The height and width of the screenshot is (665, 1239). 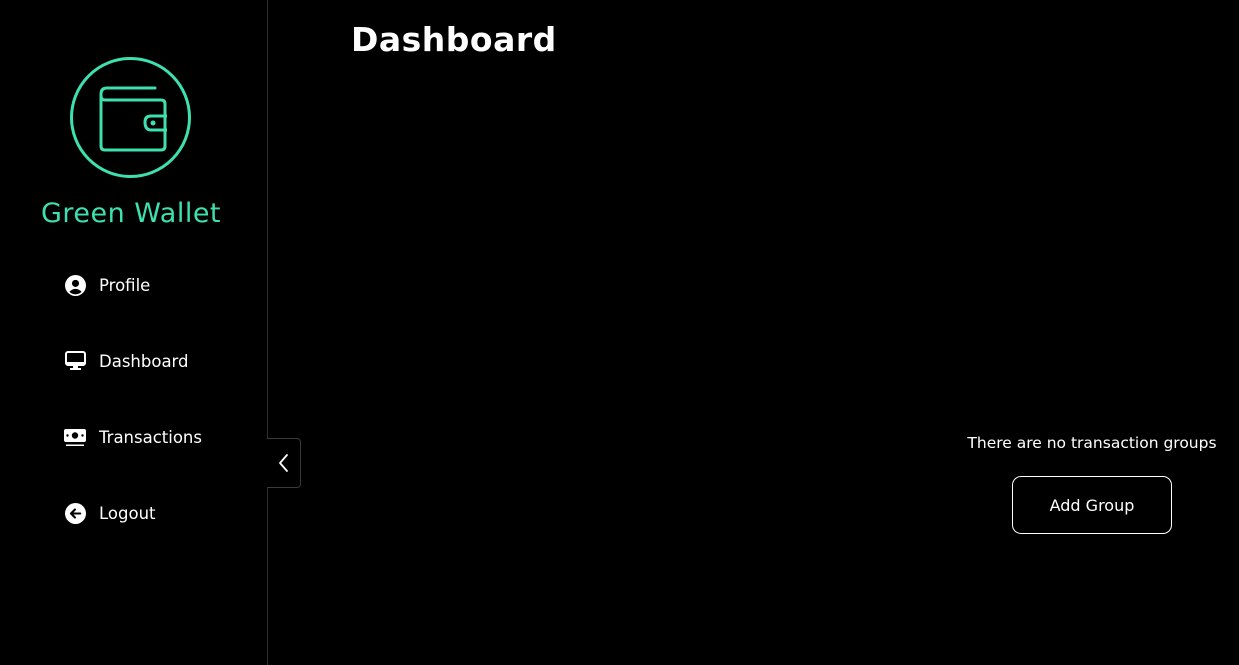 What do you see at coordinates (75, 361) in the screenshot?
I see `monitor-icon` at bounding box center [75, 361].